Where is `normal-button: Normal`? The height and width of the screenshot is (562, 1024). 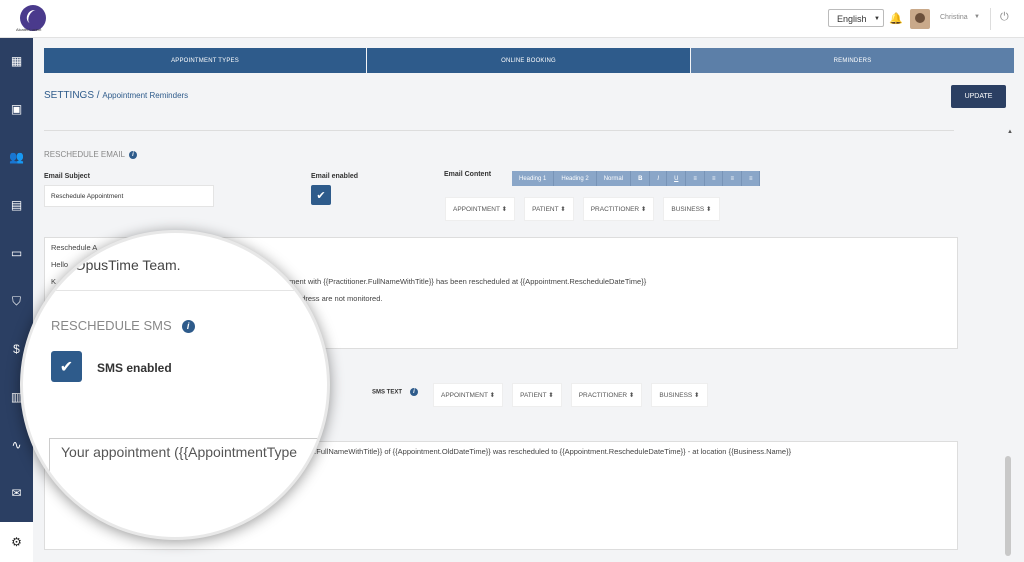 normal-button: Normal is located at coordinates (614, 178).